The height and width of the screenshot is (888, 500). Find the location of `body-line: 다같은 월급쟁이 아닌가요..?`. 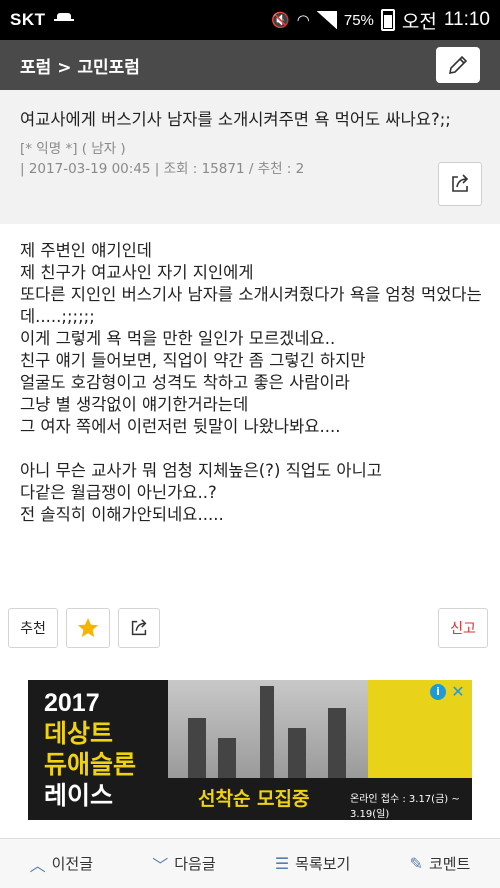

body-line: 다같은 월급쟁이 아닌가요..? is located at coordinates (118, 492).